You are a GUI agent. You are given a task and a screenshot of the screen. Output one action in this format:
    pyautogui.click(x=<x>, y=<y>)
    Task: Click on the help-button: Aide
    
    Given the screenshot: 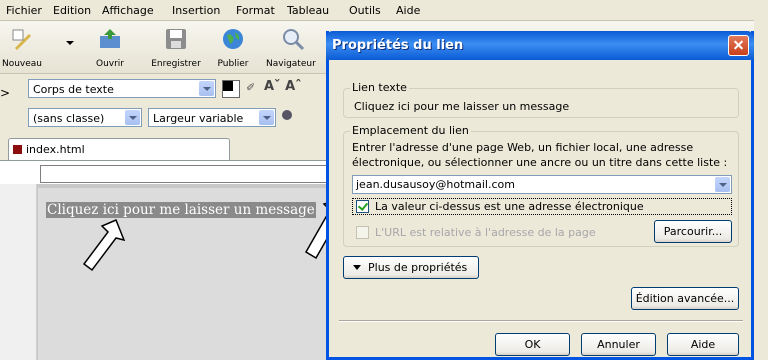 What is the action you would take?
    pyautogui.click(x=703, y=344)
    